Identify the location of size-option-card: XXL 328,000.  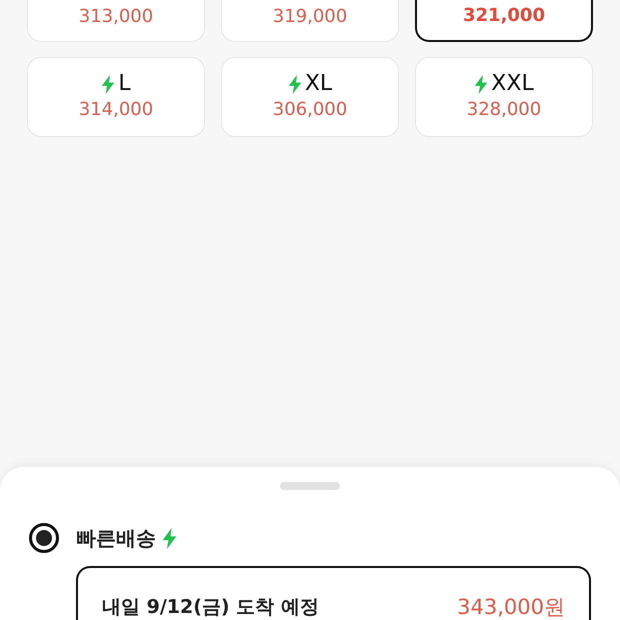
(504, 97).